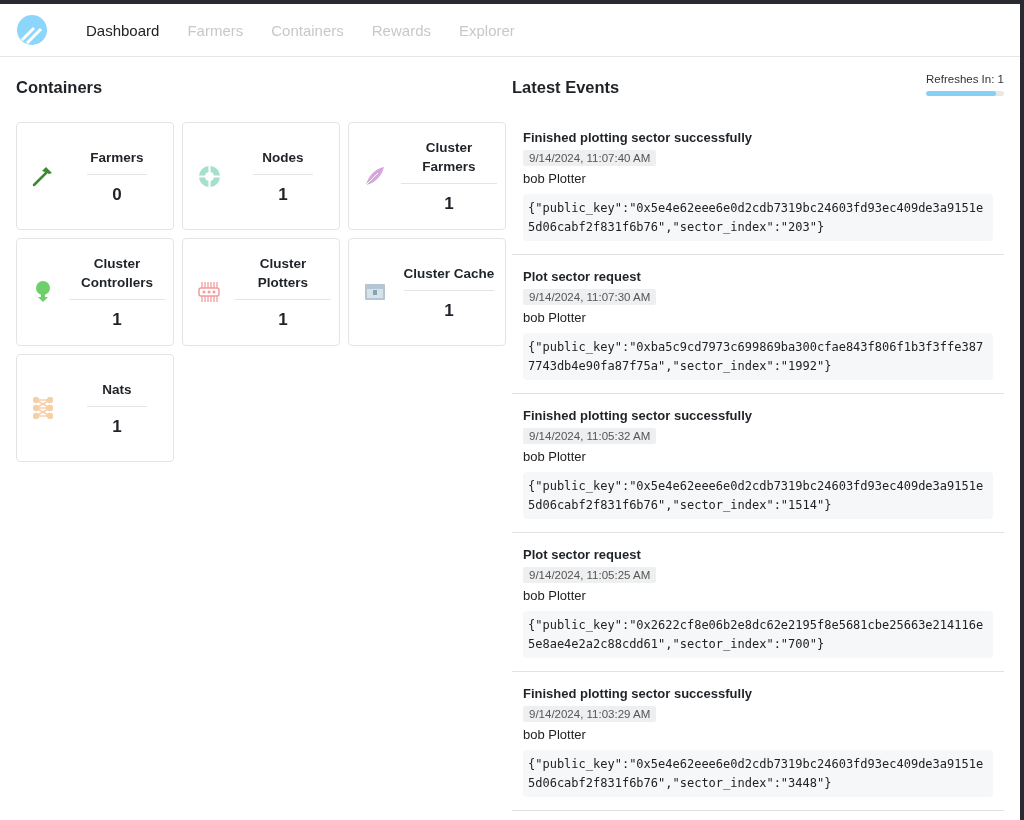 Image resolution: width=1024 pixels, height=820 pixels. Describe the element at coordinates (449, 277) in the screenshot. I see `card-label: Cluster Cache` at that location.